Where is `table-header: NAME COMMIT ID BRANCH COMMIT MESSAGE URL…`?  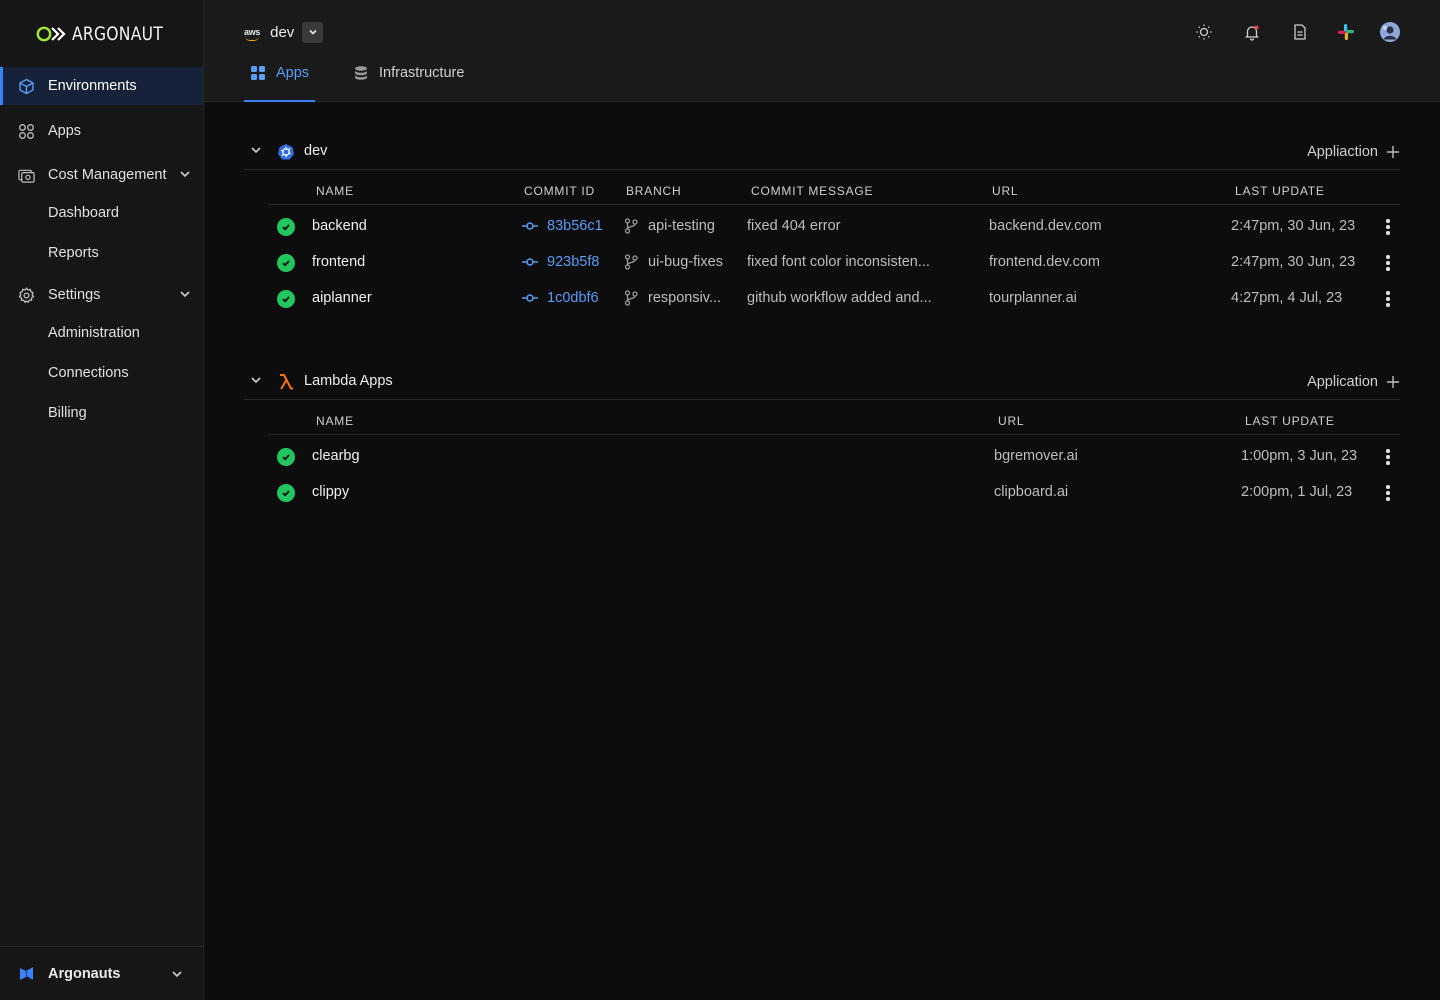 table-header: NAME COMMIT ID BRANCH COMMIT MESSAGE URL… is located at coordinates (834, 190).